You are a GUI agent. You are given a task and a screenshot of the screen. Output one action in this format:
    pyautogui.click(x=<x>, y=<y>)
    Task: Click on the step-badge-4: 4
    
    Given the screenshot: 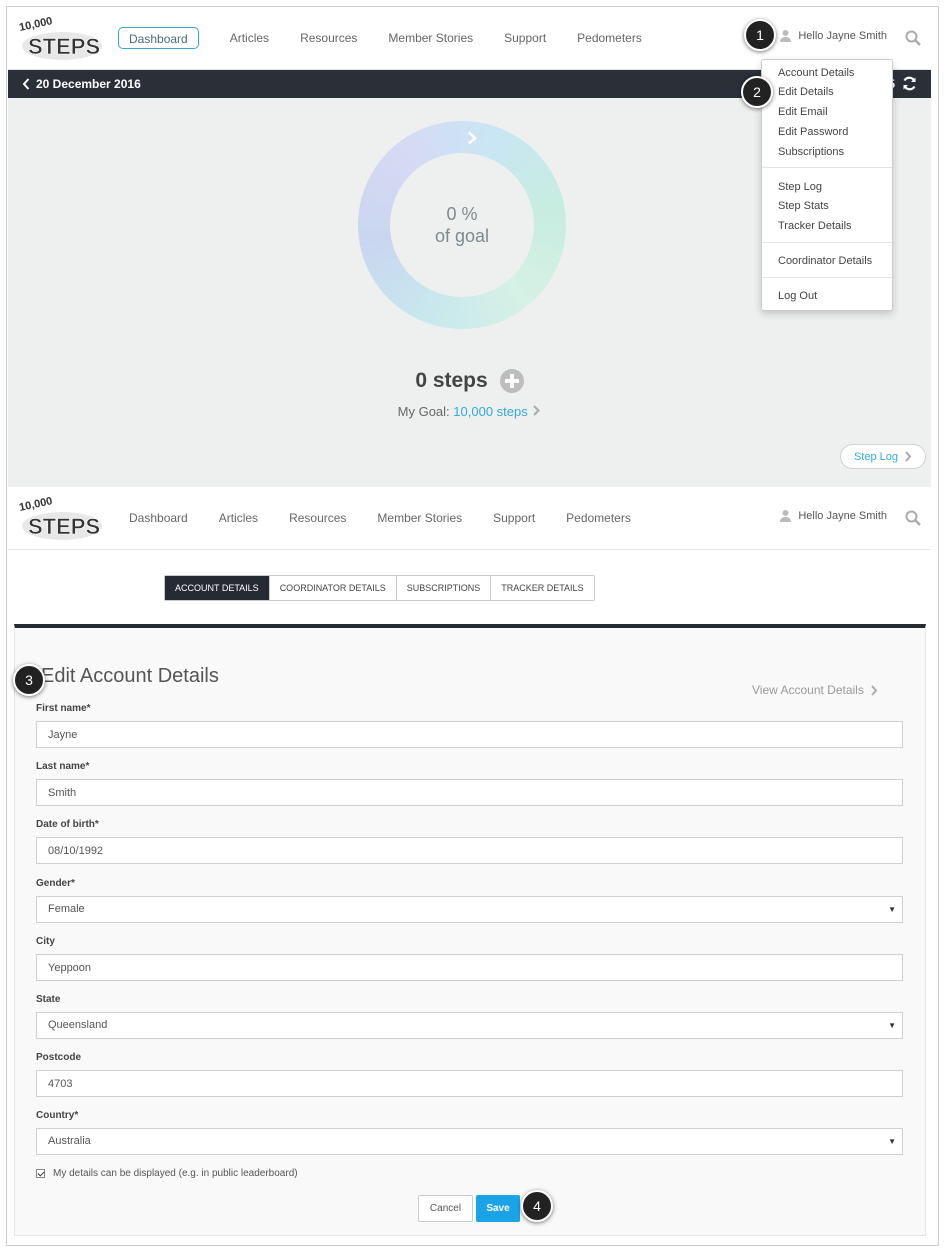 What is the action you would take?
    pyautogui.click(x=537, y=1206)
    